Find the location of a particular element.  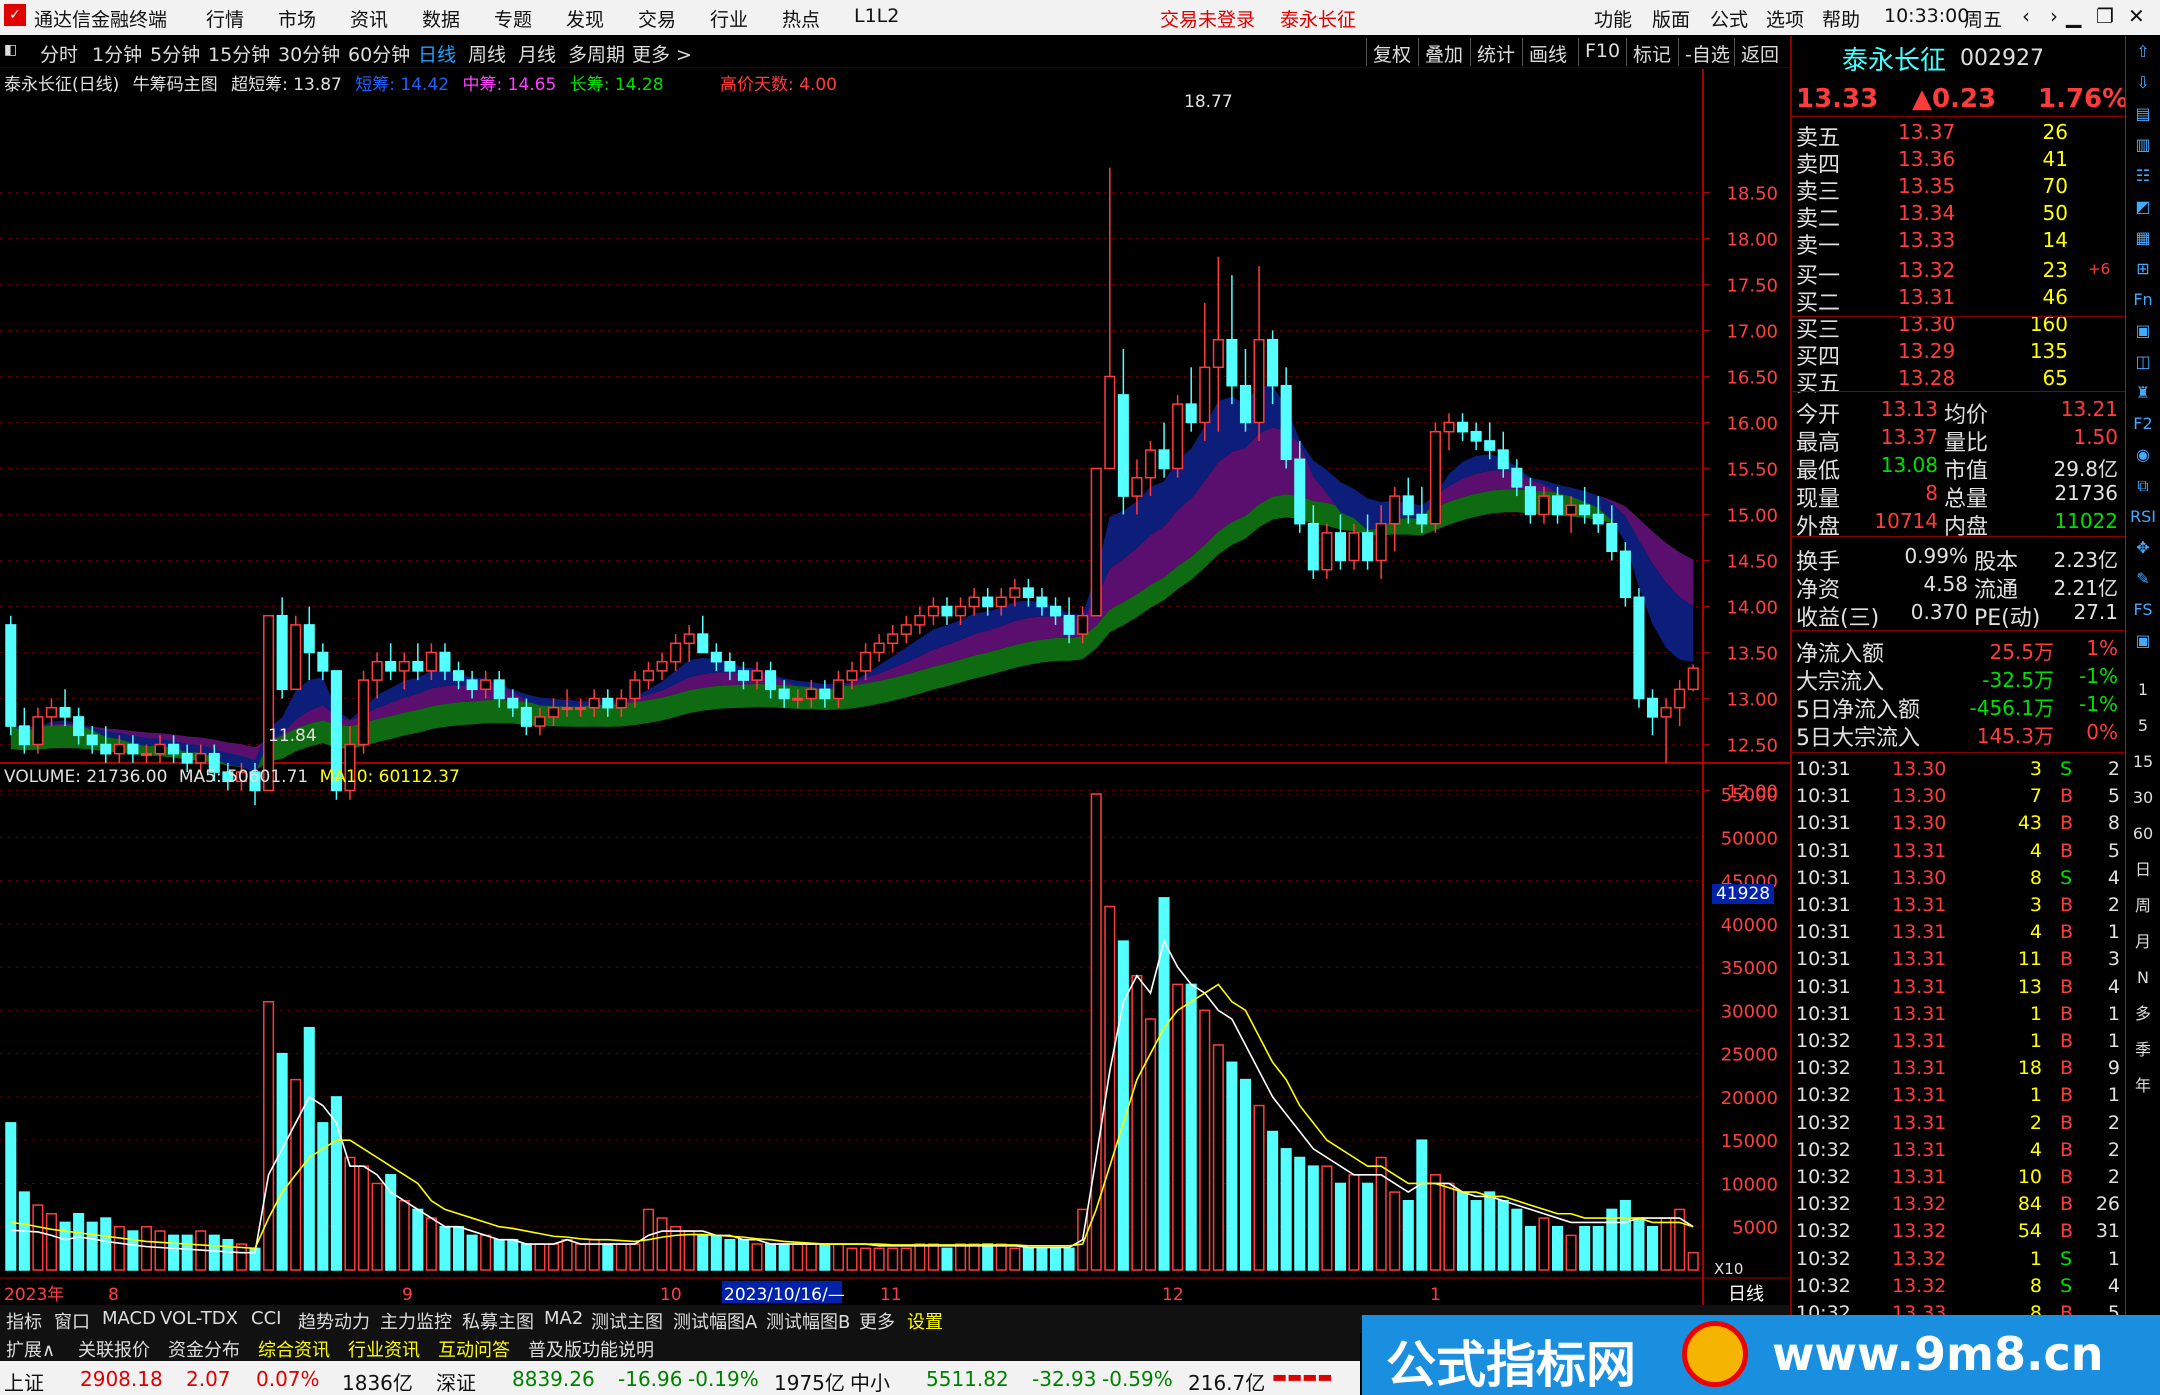

restore-icon: ❐ is located at coordinates (2105, 16).